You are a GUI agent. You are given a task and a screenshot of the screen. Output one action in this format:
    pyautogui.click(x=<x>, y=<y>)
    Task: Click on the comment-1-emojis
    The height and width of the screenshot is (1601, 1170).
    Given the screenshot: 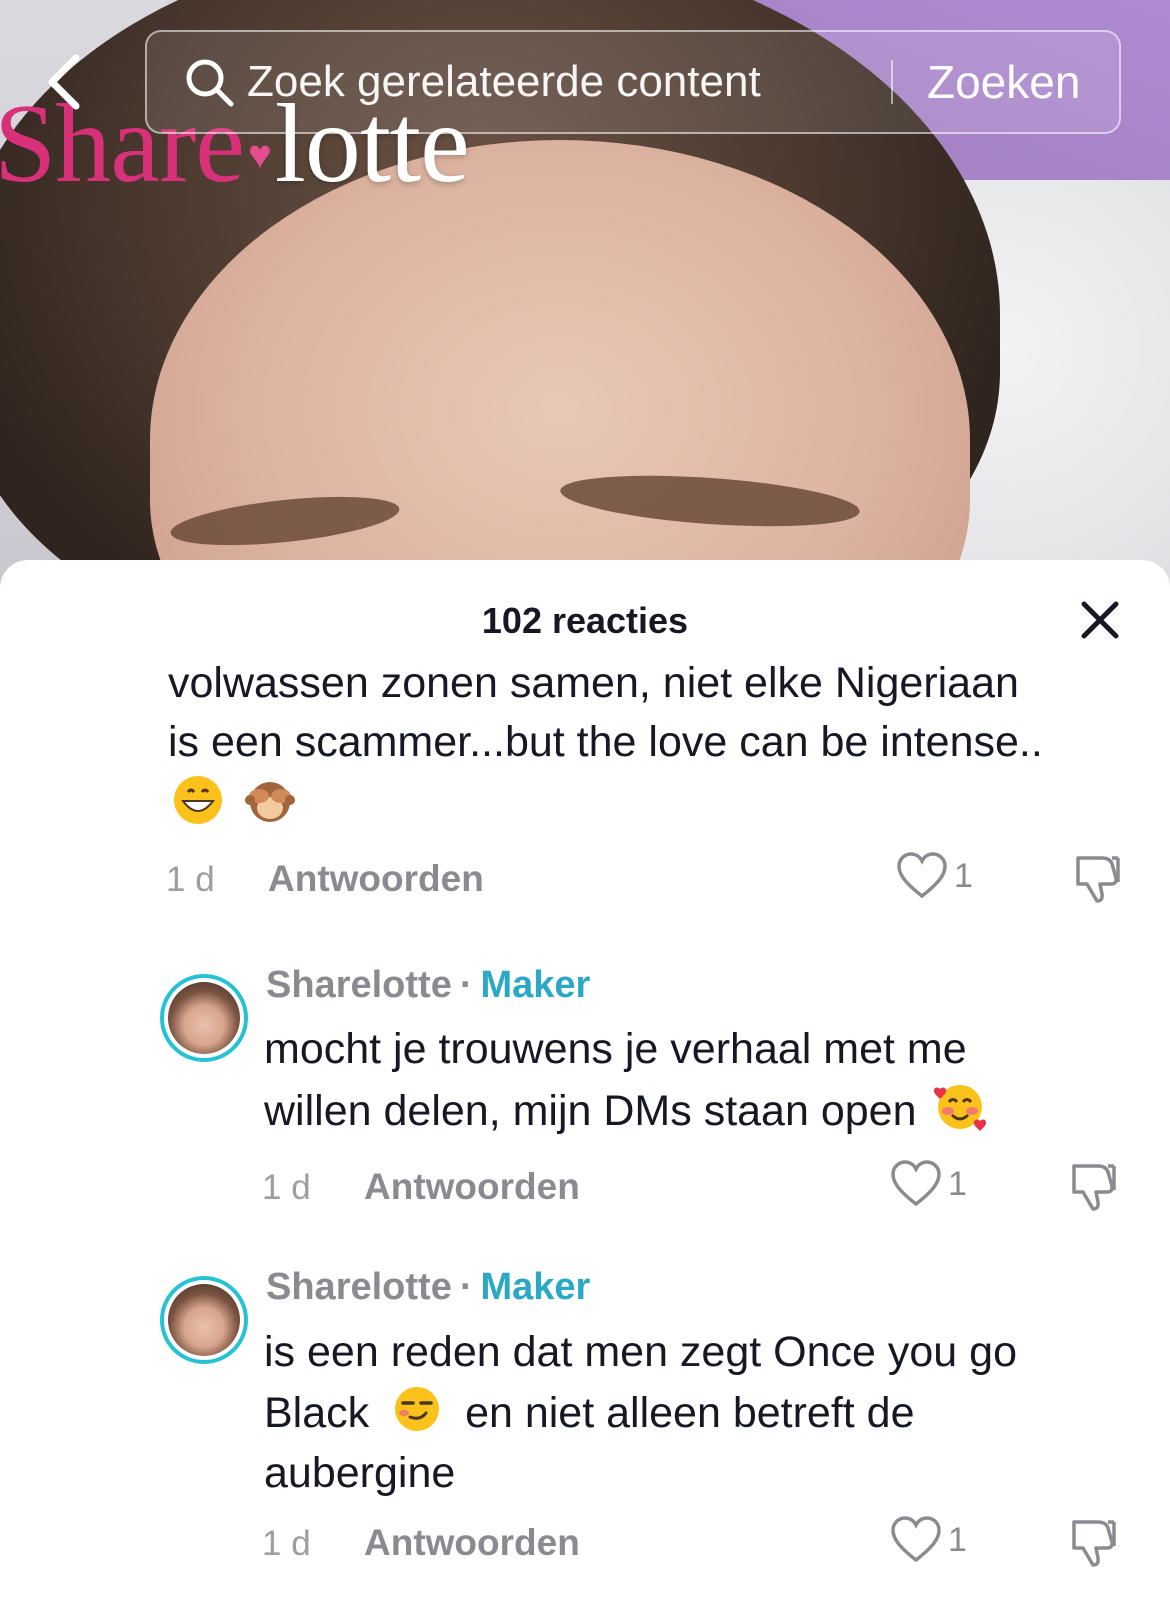 What is the action you would take?
    pyautogui.click(x=234, y=804)
    